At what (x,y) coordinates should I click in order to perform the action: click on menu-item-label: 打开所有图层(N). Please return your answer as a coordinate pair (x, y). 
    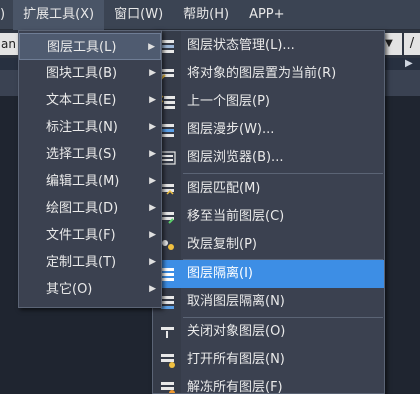
    Looking at the image, I should click on (236, 359).